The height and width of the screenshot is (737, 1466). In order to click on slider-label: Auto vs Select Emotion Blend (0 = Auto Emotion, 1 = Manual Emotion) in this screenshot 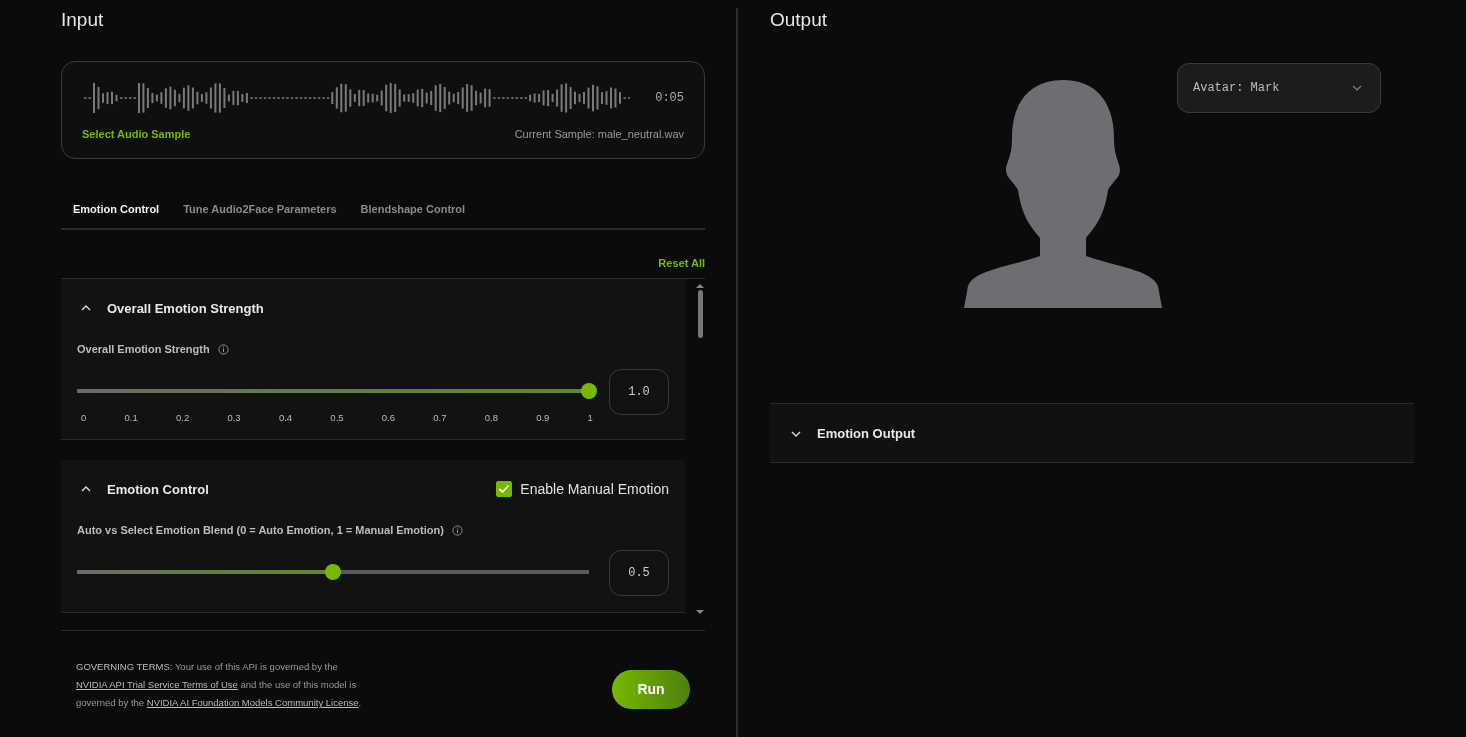, I will do `click(260, 530)`.